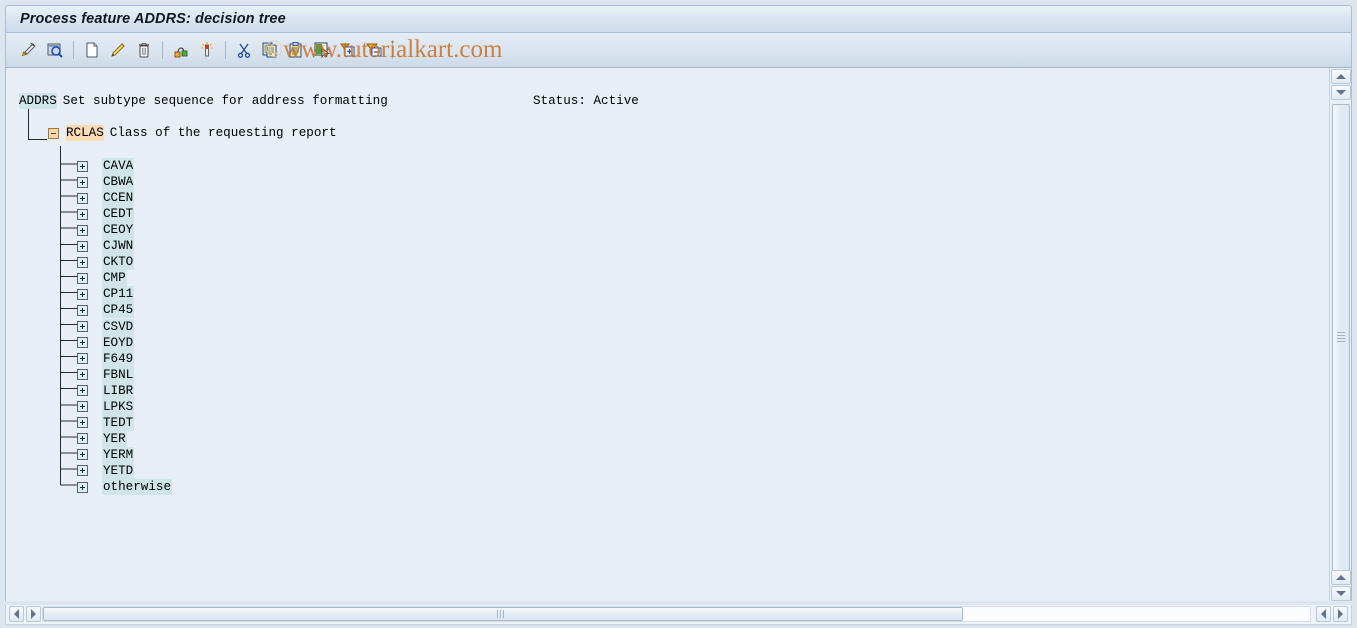  Describe the element at coordinates (106, 310) in the screenshot. I see `tree-node-cp45: CP45` at that location.